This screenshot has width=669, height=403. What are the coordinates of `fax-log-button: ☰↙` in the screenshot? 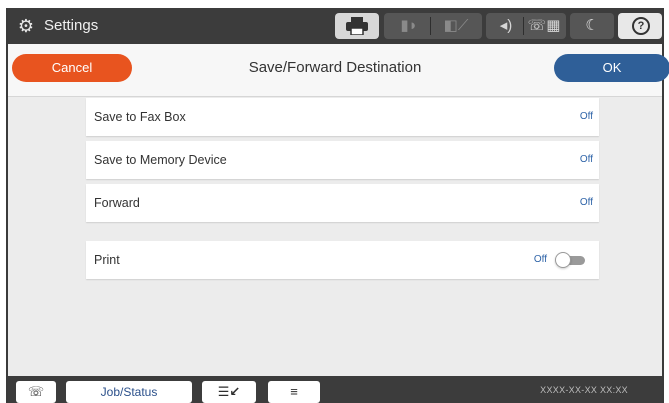 It's located at (229, 392).